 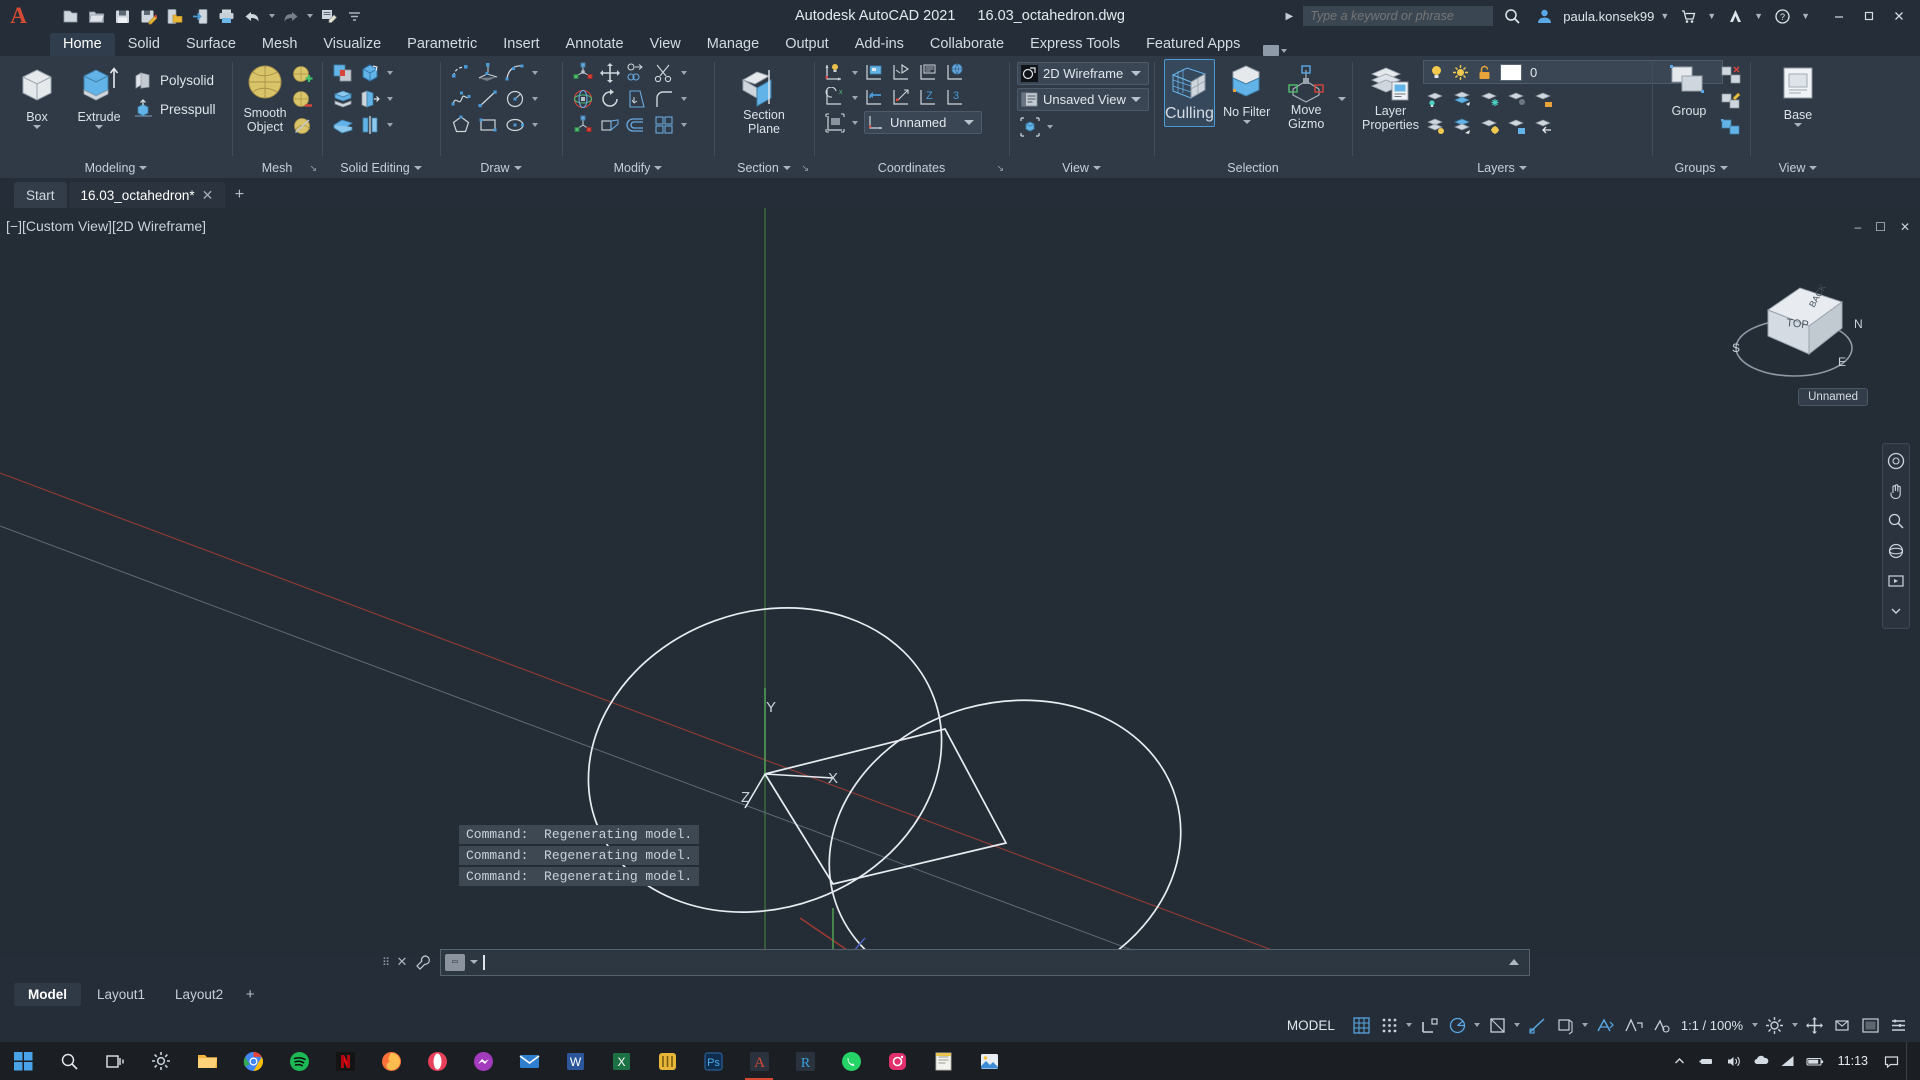 I want to click on settings-icon, so click(x=161, y=1061).